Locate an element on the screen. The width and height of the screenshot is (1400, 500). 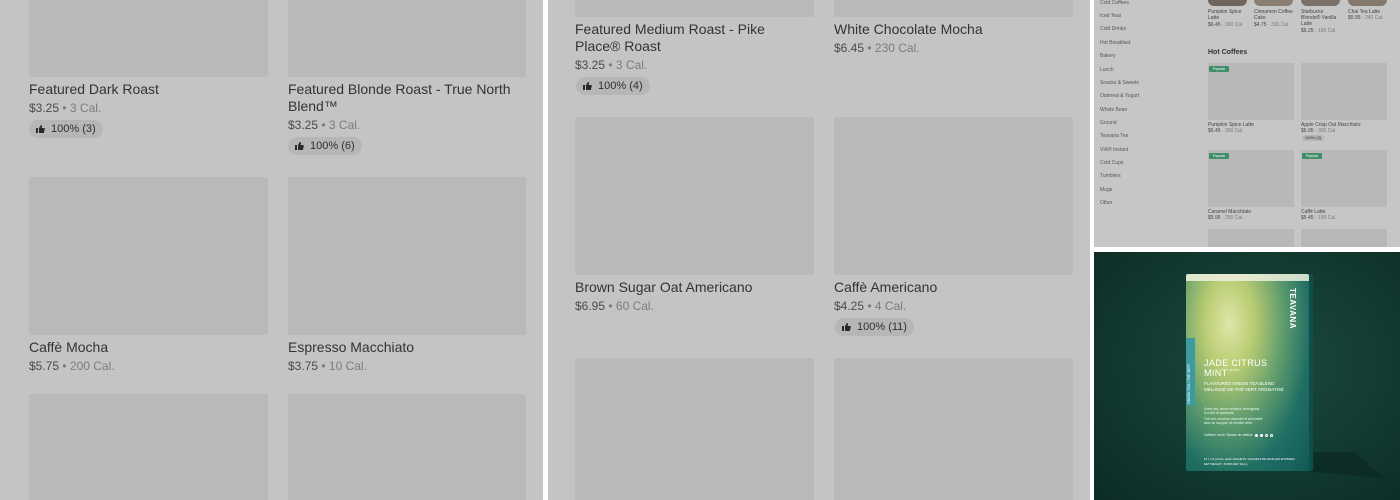
sidebar-item: Teavana Tea is located at coordinates (1114, 136).